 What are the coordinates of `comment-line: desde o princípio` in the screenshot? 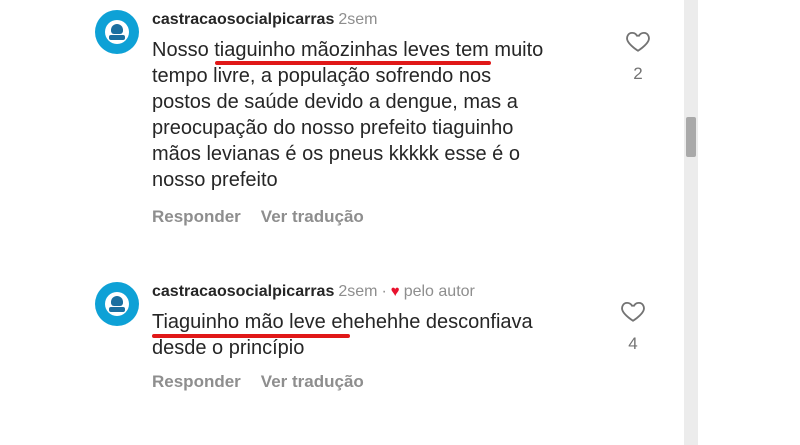 It's located at (228, 348).